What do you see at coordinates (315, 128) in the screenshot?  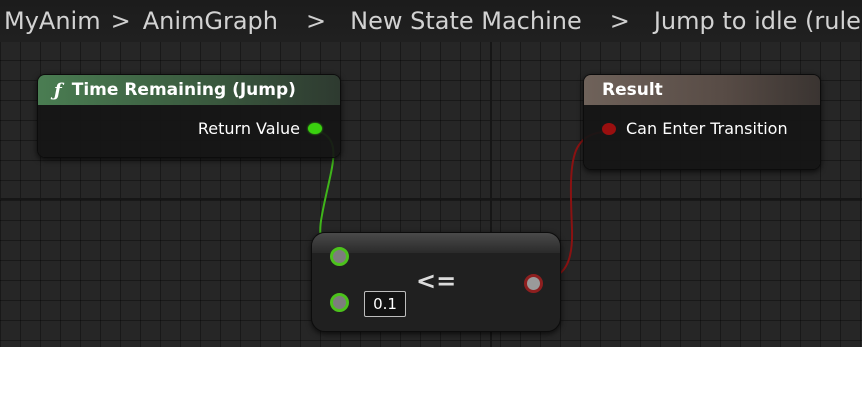 I see `return-value-pin` at bounding box center [315, 128].